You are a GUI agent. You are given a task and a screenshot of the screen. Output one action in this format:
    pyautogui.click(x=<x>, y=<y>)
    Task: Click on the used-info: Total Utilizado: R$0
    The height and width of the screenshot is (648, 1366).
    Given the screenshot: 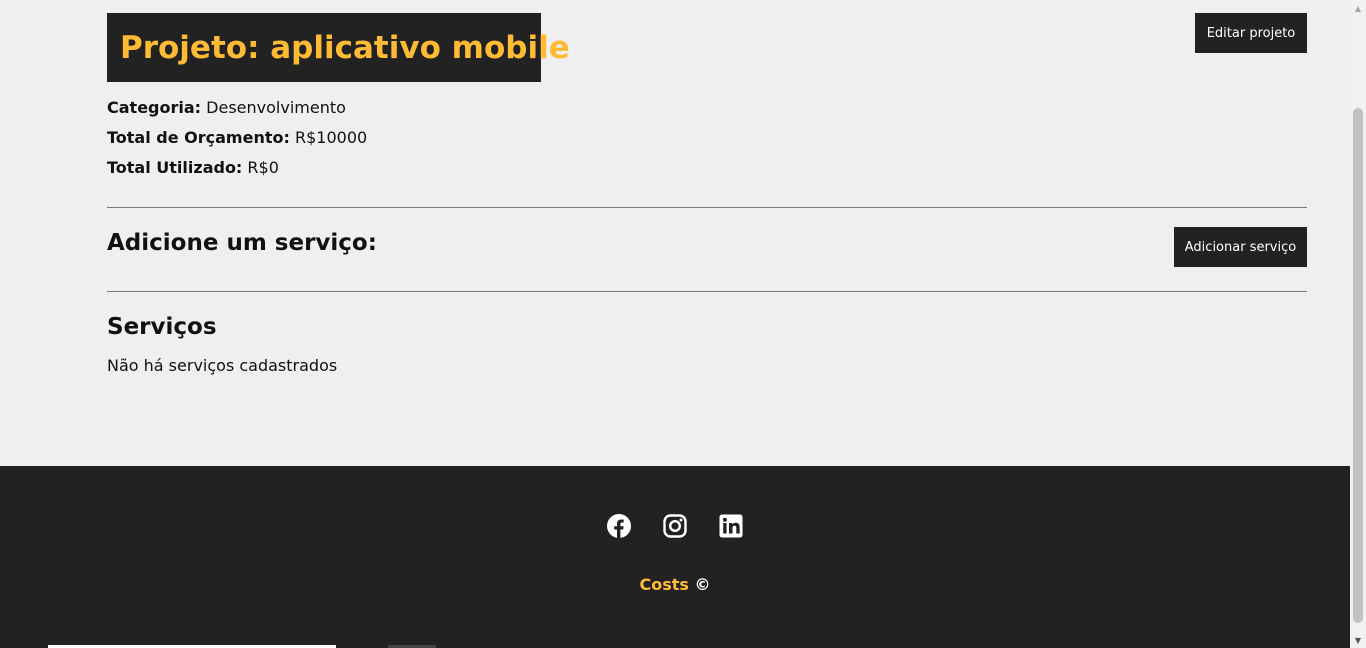 What is the action you would take?
    pyautogui.click(x=193, y=167)
    